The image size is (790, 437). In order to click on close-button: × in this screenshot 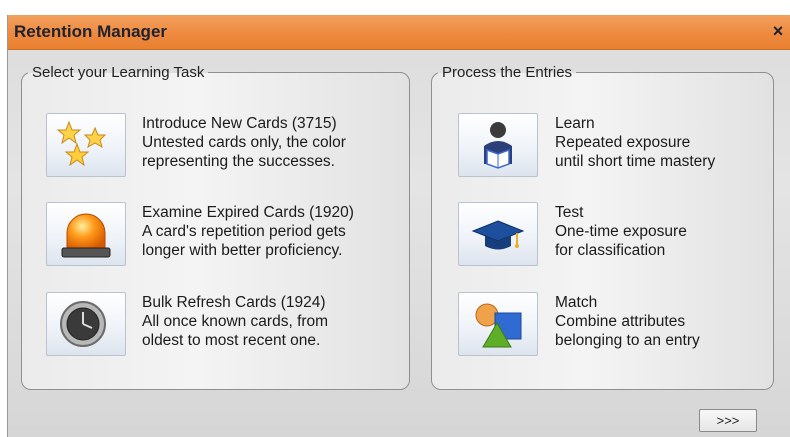, I will do `click(778, 31)`.